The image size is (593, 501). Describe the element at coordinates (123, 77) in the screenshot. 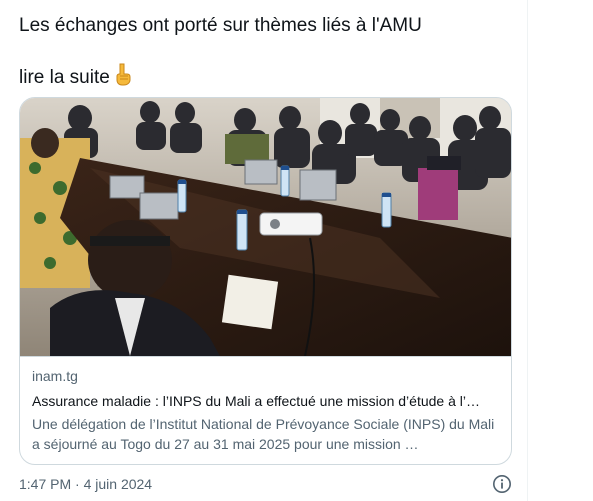

I see `pointing-down-icon` at that location.